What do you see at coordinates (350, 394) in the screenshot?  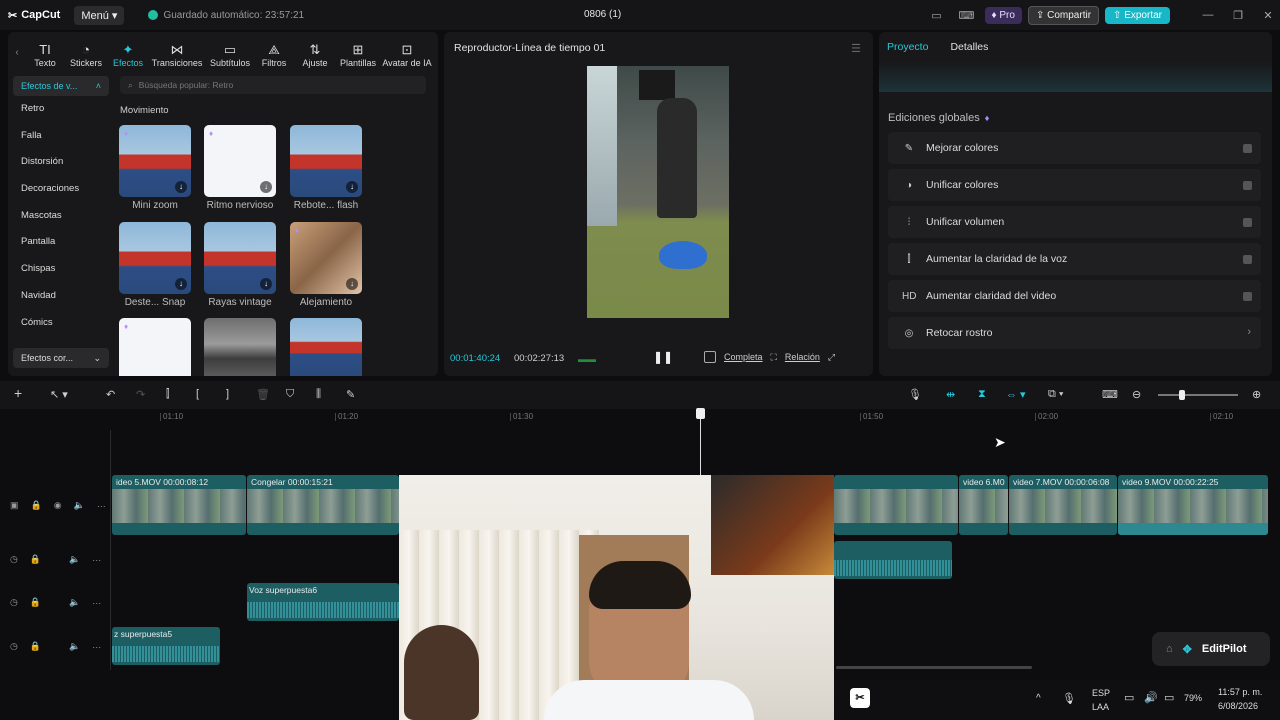 I see `pen-icon: ✎` at bounding box center [350, 394].